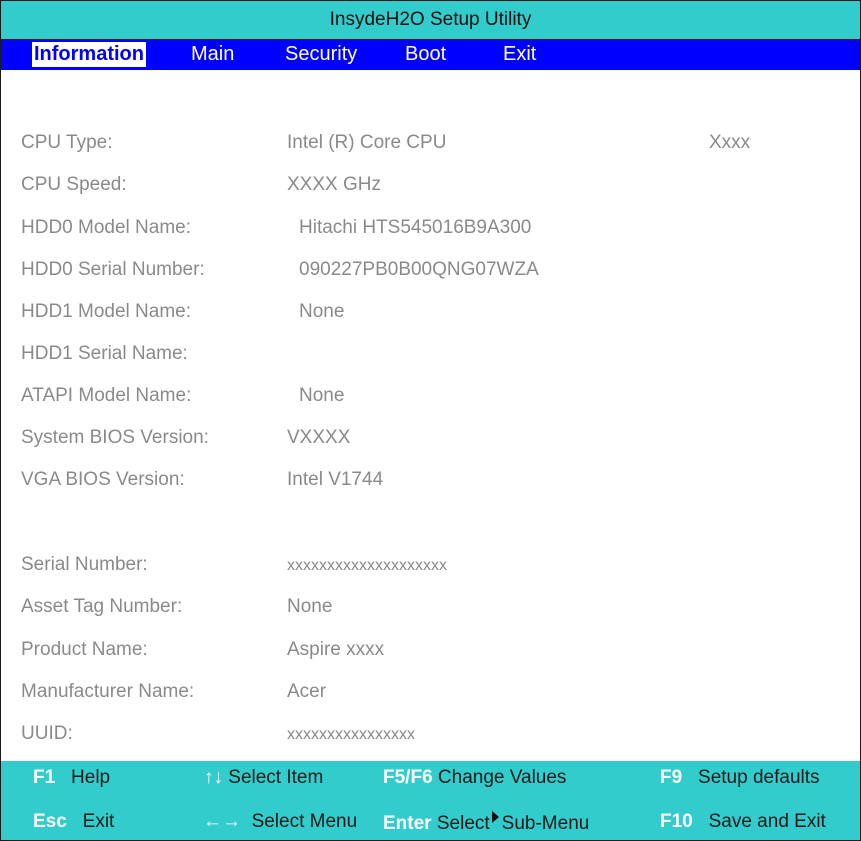 The width and height of the screenshot is (861, 841). I want to click on uuid-label: UUID:, so click(47, 733).